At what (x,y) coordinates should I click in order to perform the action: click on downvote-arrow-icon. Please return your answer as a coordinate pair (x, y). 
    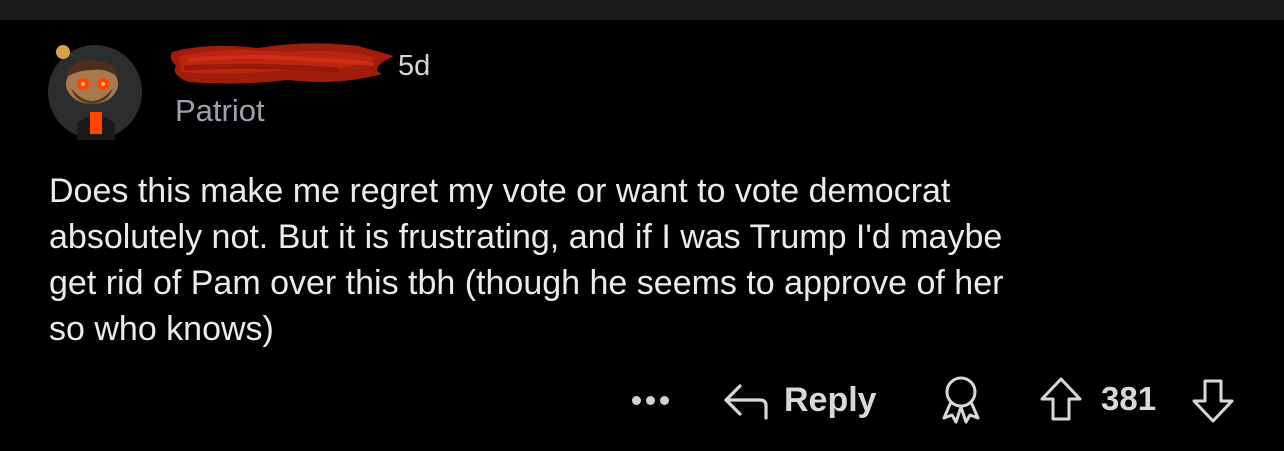
    Looking at the image, I should click on (1213, 401).